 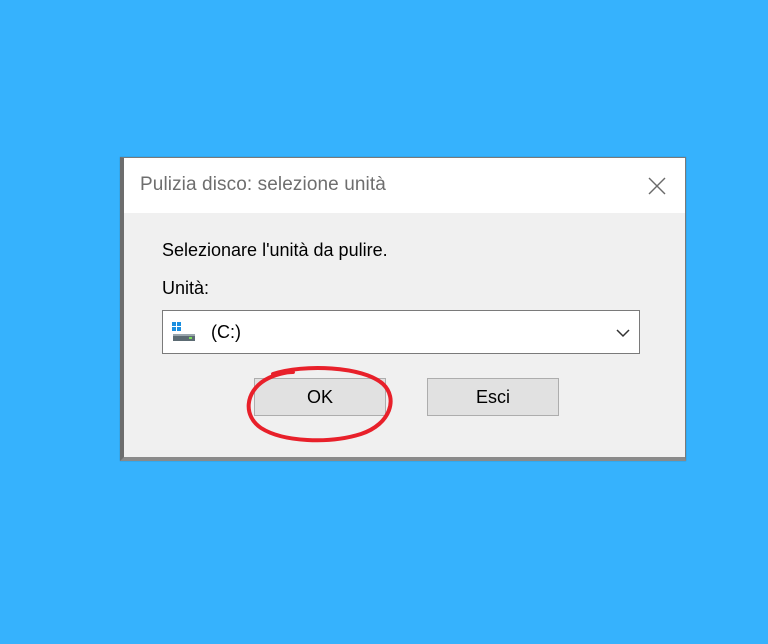 I want to click on close-button, so click(x=657, y=185).